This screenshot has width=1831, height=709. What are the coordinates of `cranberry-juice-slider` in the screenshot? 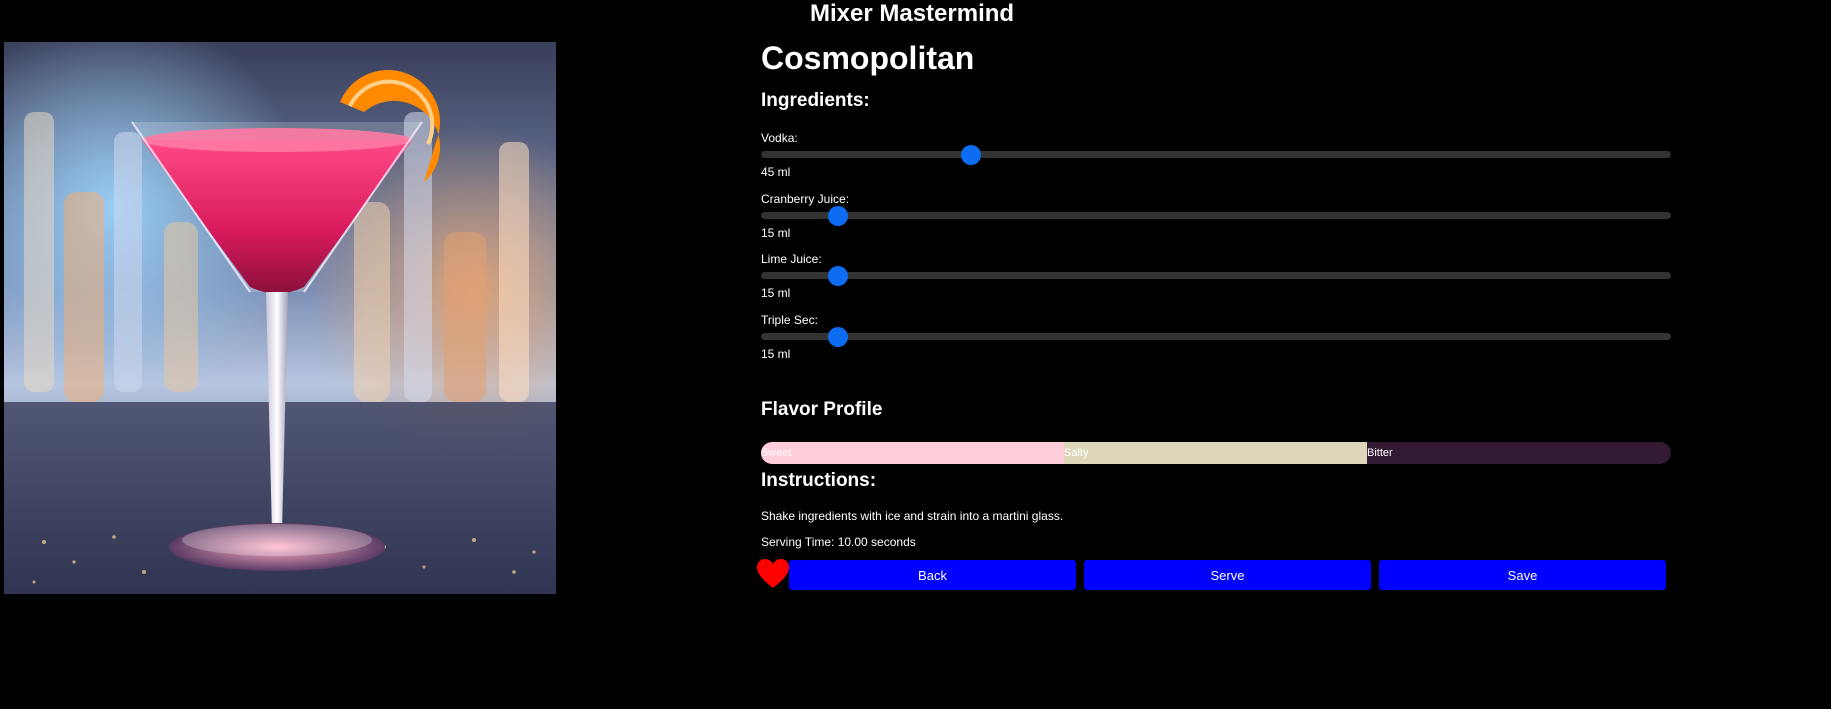 It's located at (1216, 215).